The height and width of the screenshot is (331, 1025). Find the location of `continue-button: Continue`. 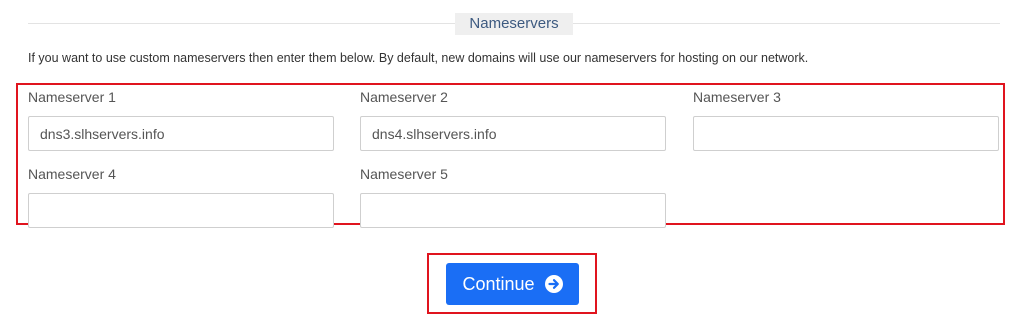

continue-button: Continue is located at coordinates (512, 284).